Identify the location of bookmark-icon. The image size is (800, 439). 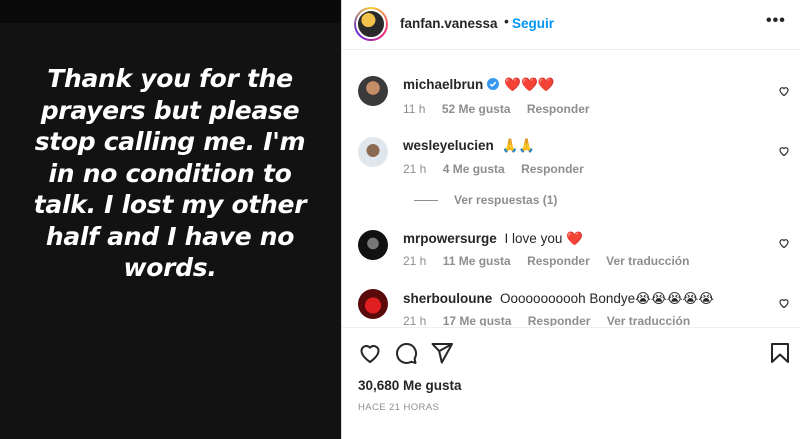
(780, 353).